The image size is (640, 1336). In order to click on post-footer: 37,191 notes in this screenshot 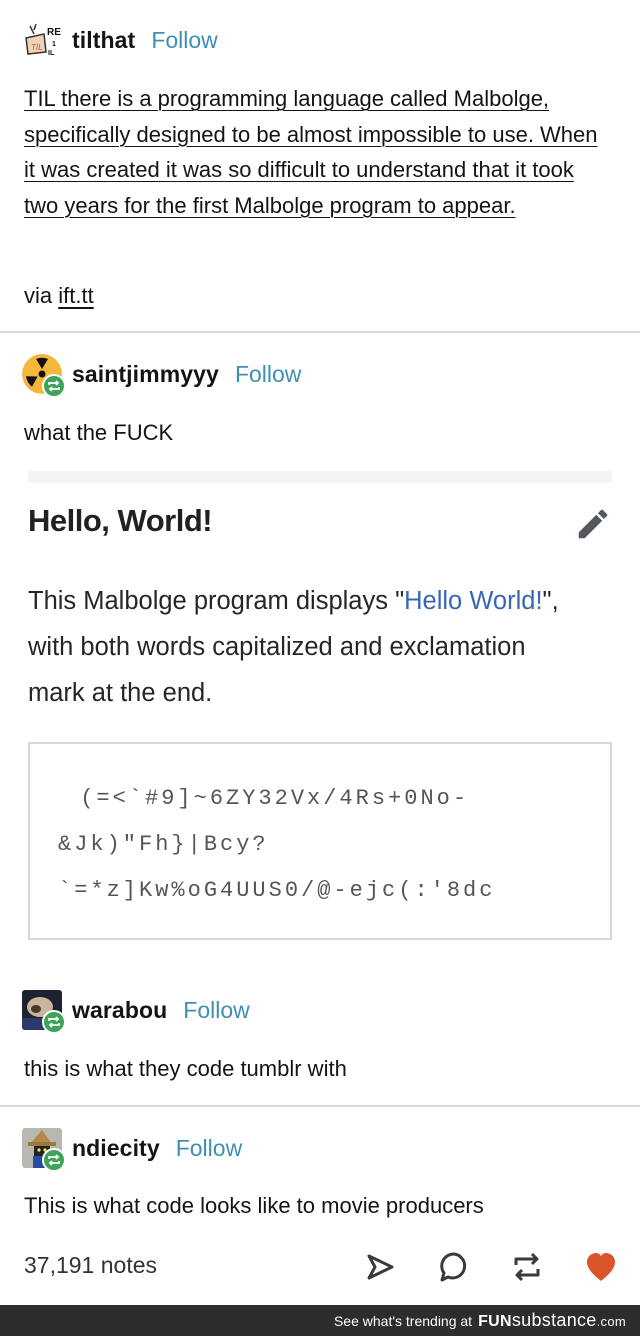, I will do `click(320, 1268)`.